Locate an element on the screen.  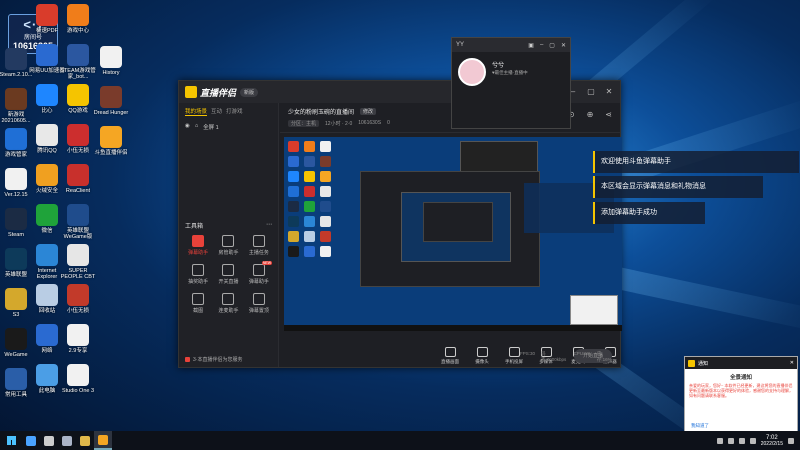
desktop-icon-label: SUPER PEOPLE CBT is located at coordinates (78, 274).